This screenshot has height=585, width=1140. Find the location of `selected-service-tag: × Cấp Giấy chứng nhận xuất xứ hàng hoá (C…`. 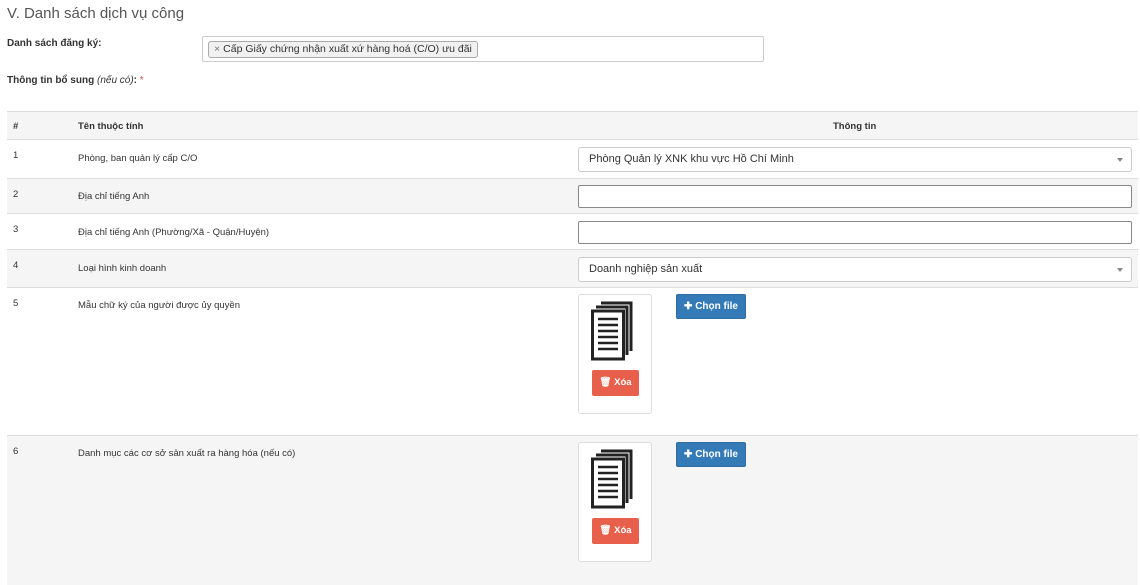

selected-service-tag: × Cấp Giấy chứng nhận xuất xứ hàng hoá (C… is located at coordinates (343, 49).